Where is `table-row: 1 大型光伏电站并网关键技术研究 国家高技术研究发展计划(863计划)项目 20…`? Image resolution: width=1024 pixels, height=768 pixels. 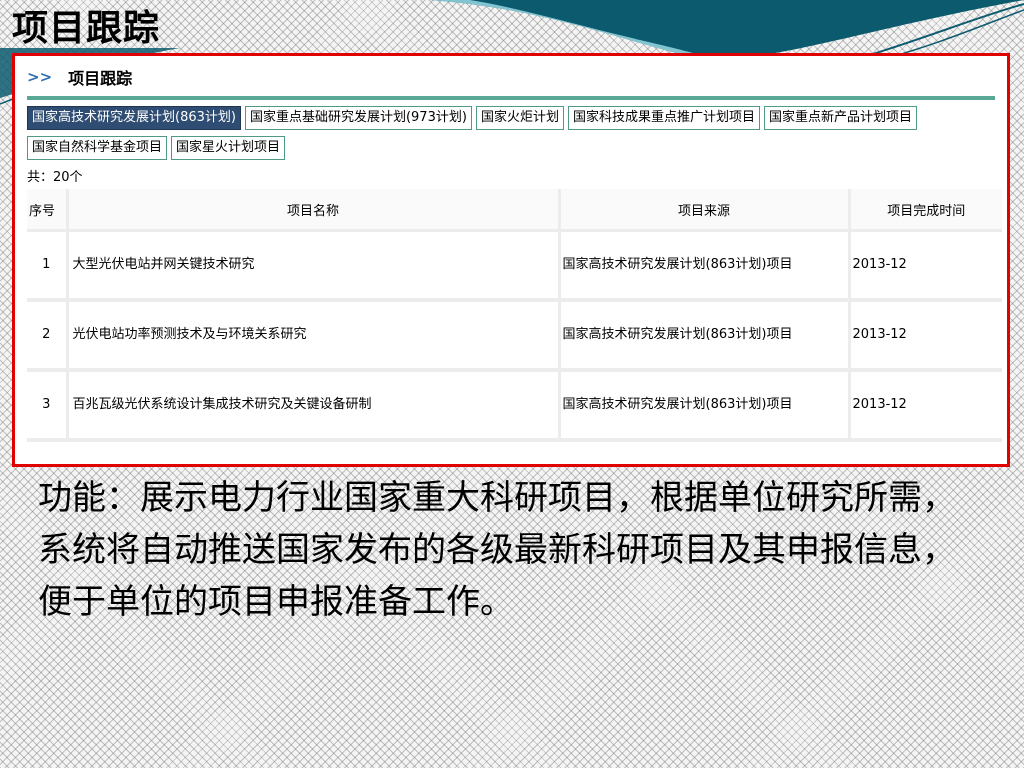 table-row: 1 大型光伏电站并网关键技术研究 国家高技术研究发展计划(863计划)项目 20… is located at coordinates (514, 266).